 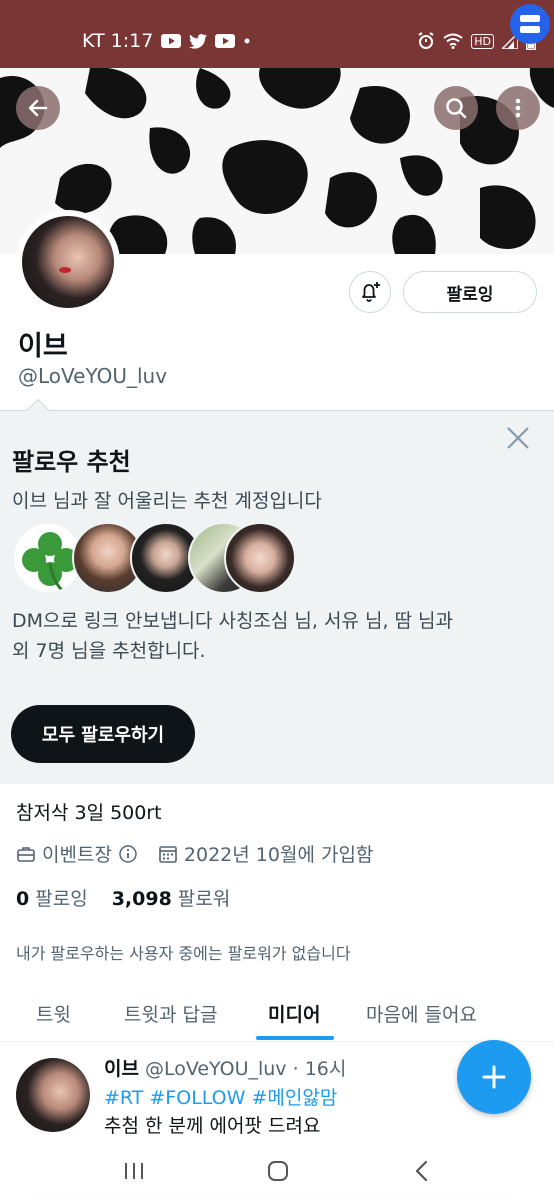 I want to click on twitter-icon, so click(x=198, y=41).